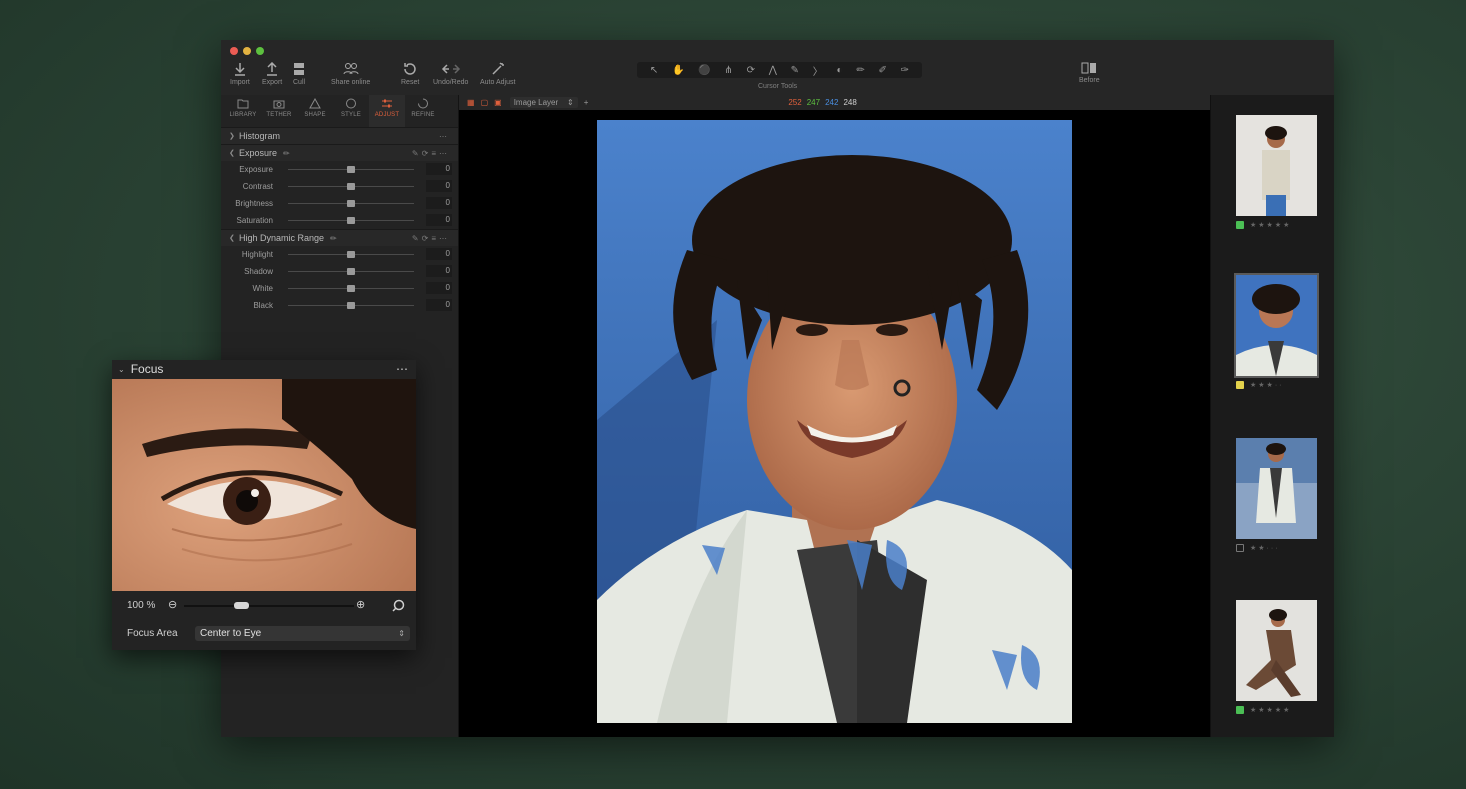 This screenshot has width=1466, height=789. I want to click on zoom-slider-thumb, so click(241, 605).